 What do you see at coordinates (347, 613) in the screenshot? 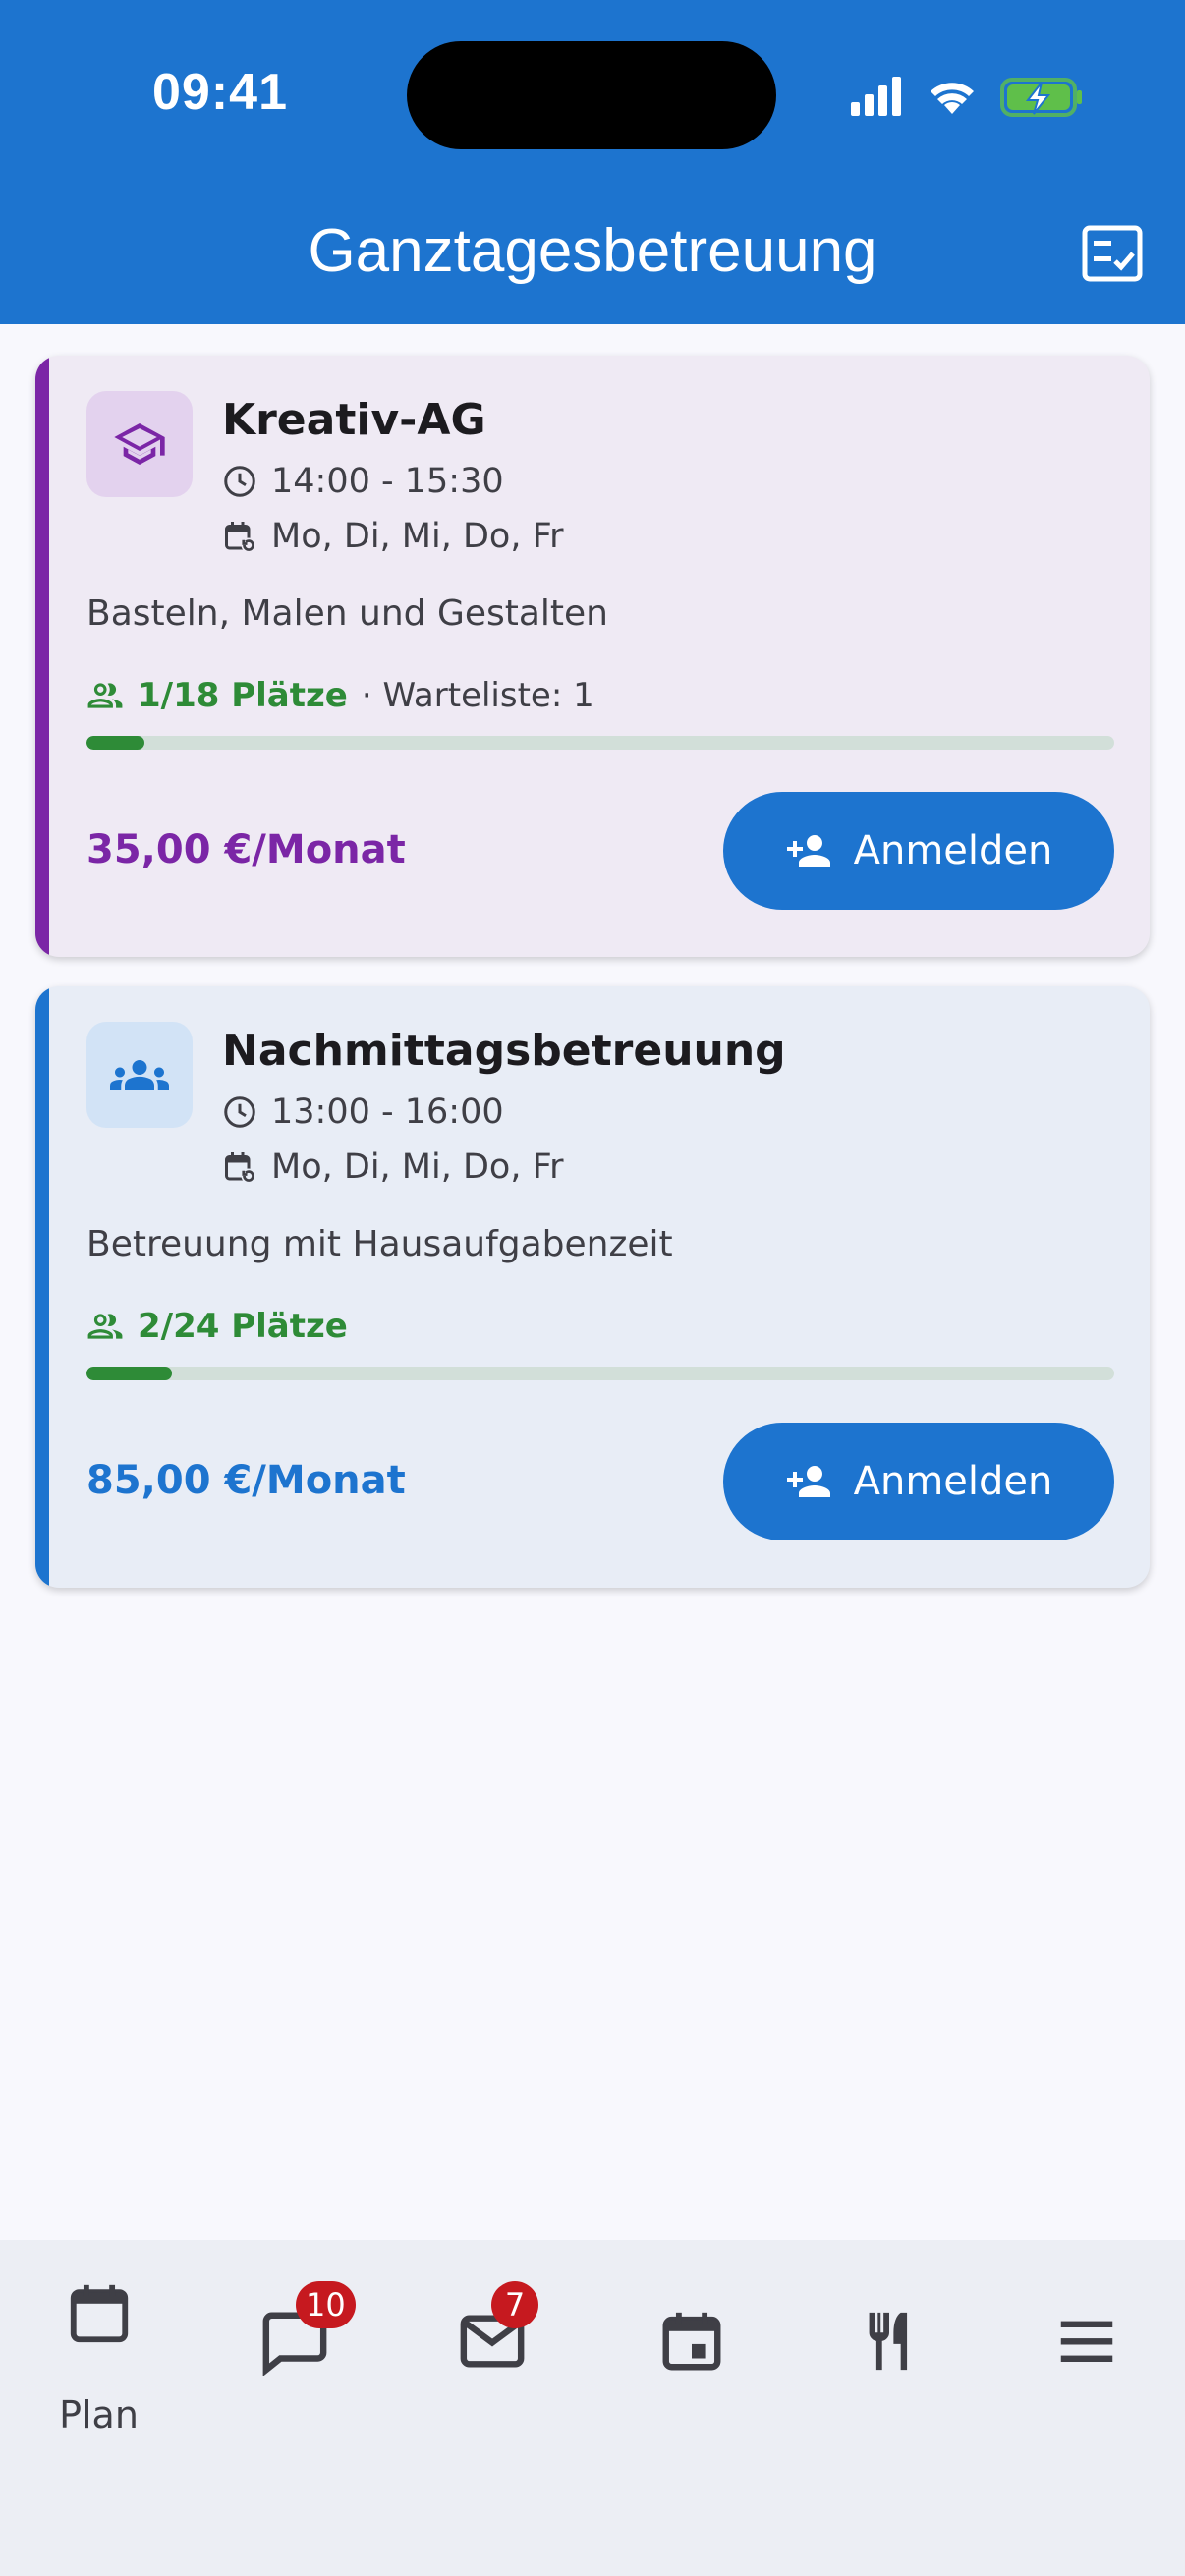
I see `program-description: Basteln, Malen und Gestalten` at bounding box center [347, 613].